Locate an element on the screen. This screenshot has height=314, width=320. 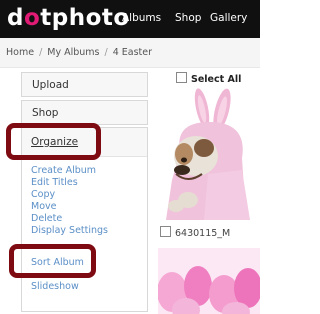
dotphoto-logo: dotphoto is located at coordinates (68, 18).